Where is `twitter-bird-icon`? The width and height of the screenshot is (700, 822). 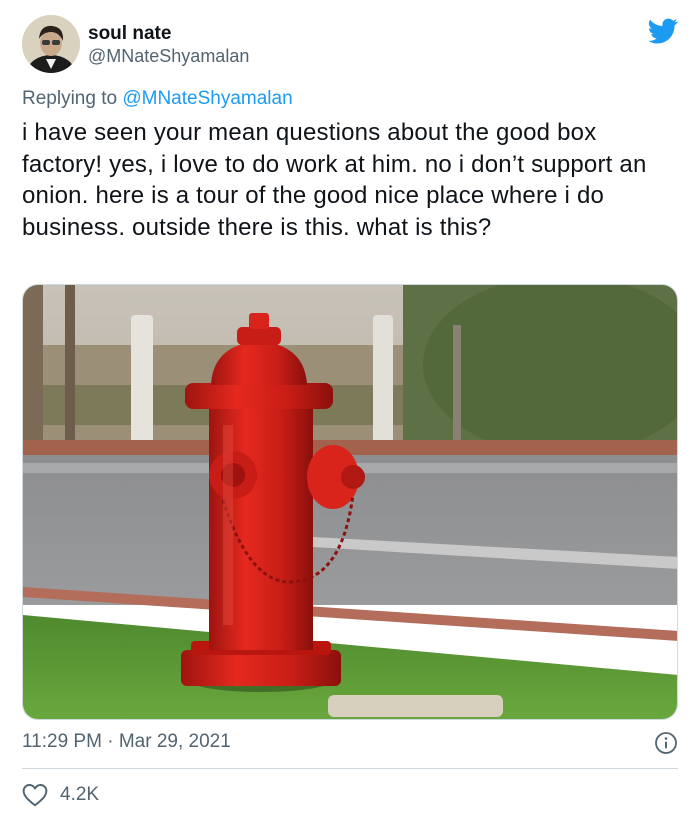 twitter-bird-icon is located at coordinates (663, 31).